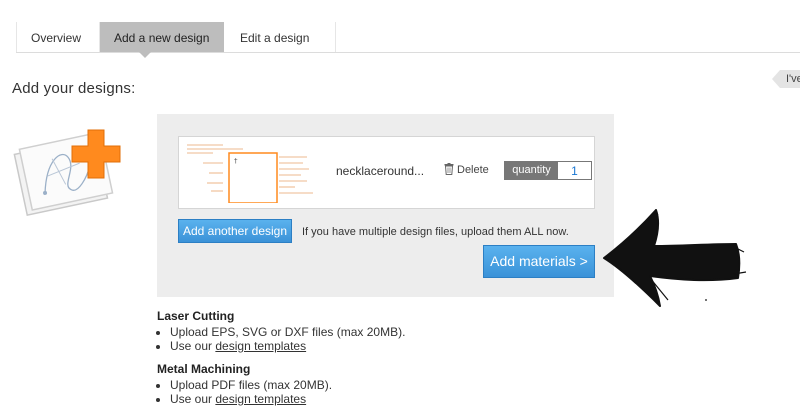 Image resolution: width=800 pixels, height=406 pixels. I want to click on quantity-control: quantity, so click(548, 170).